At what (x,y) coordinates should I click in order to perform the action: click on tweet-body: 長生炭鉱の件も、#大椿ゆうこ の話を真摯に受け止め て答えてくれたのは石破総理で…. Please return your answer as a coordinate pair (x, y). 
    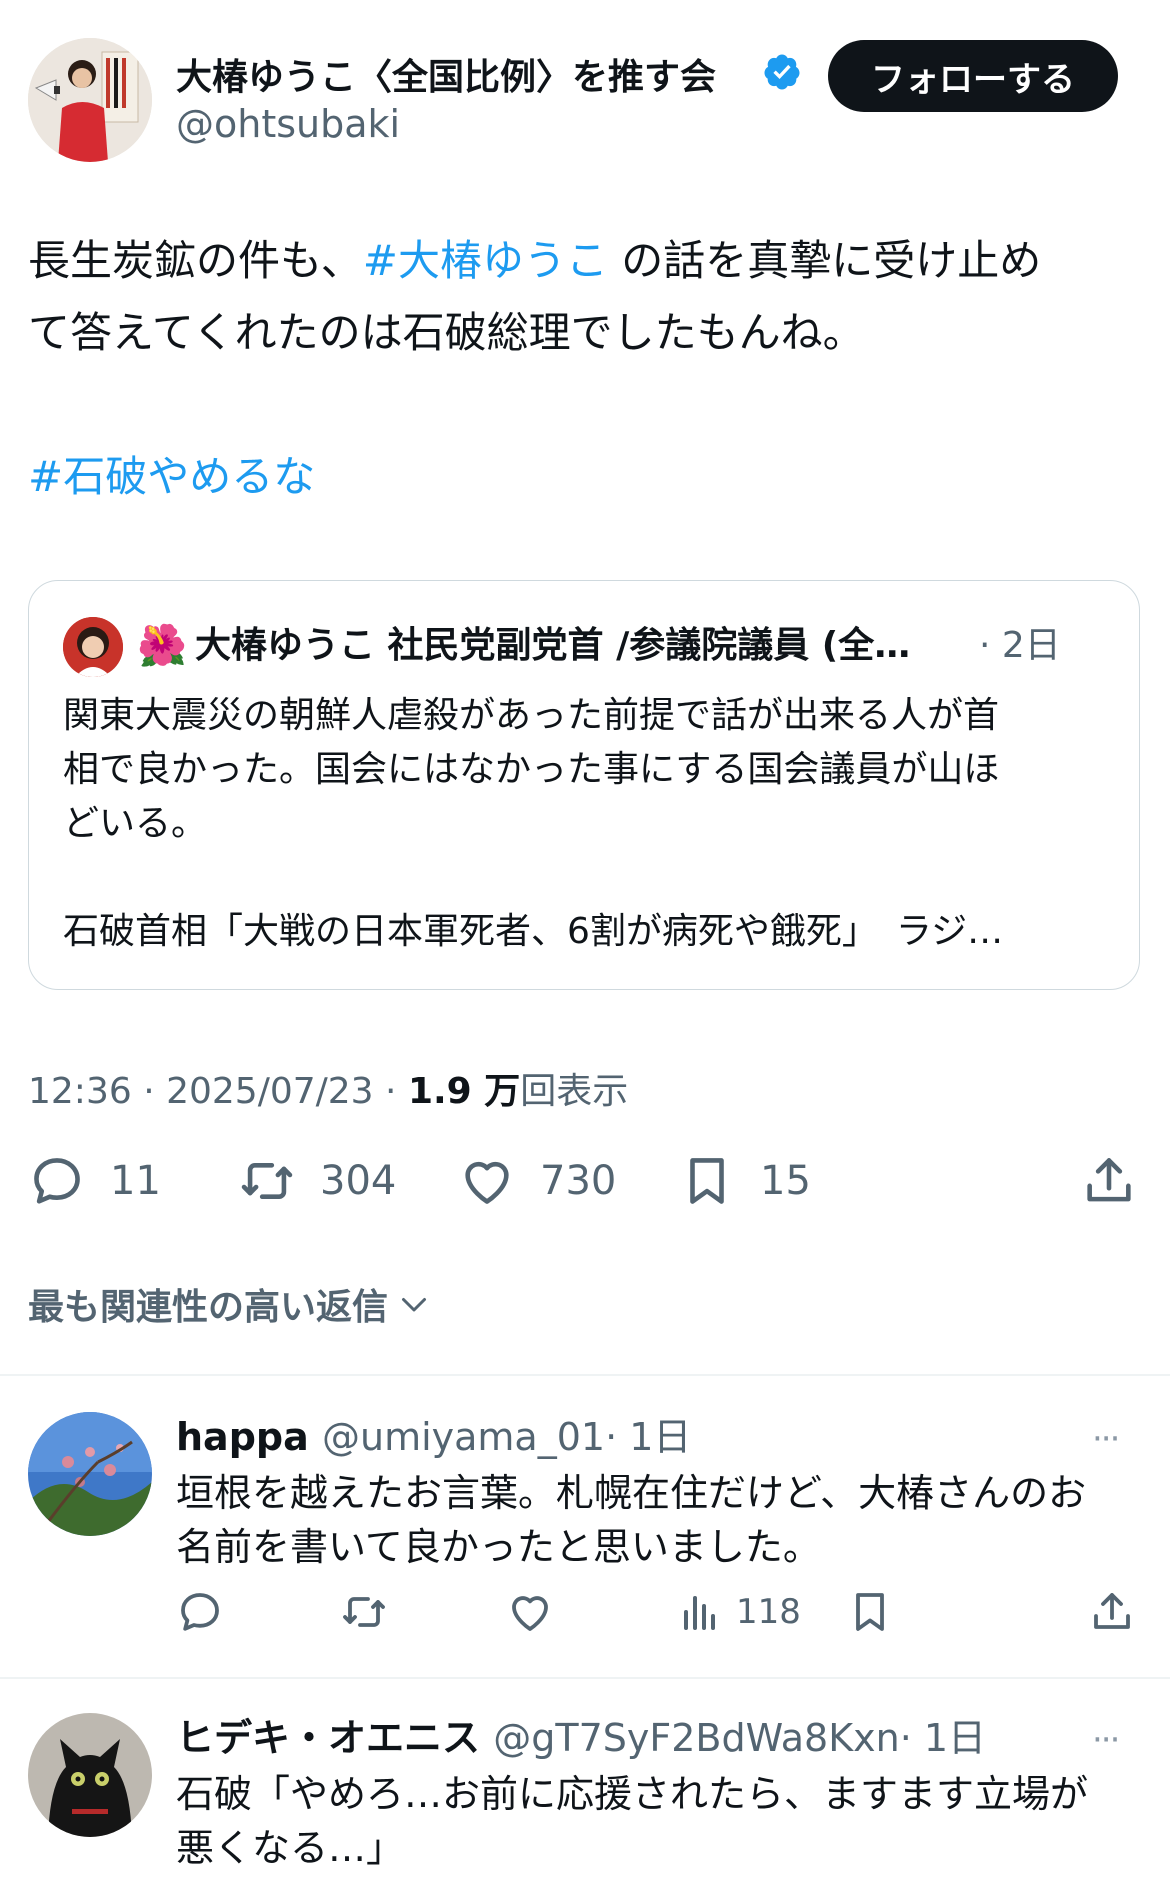
    Looking at the image, I should click on (588, 369).